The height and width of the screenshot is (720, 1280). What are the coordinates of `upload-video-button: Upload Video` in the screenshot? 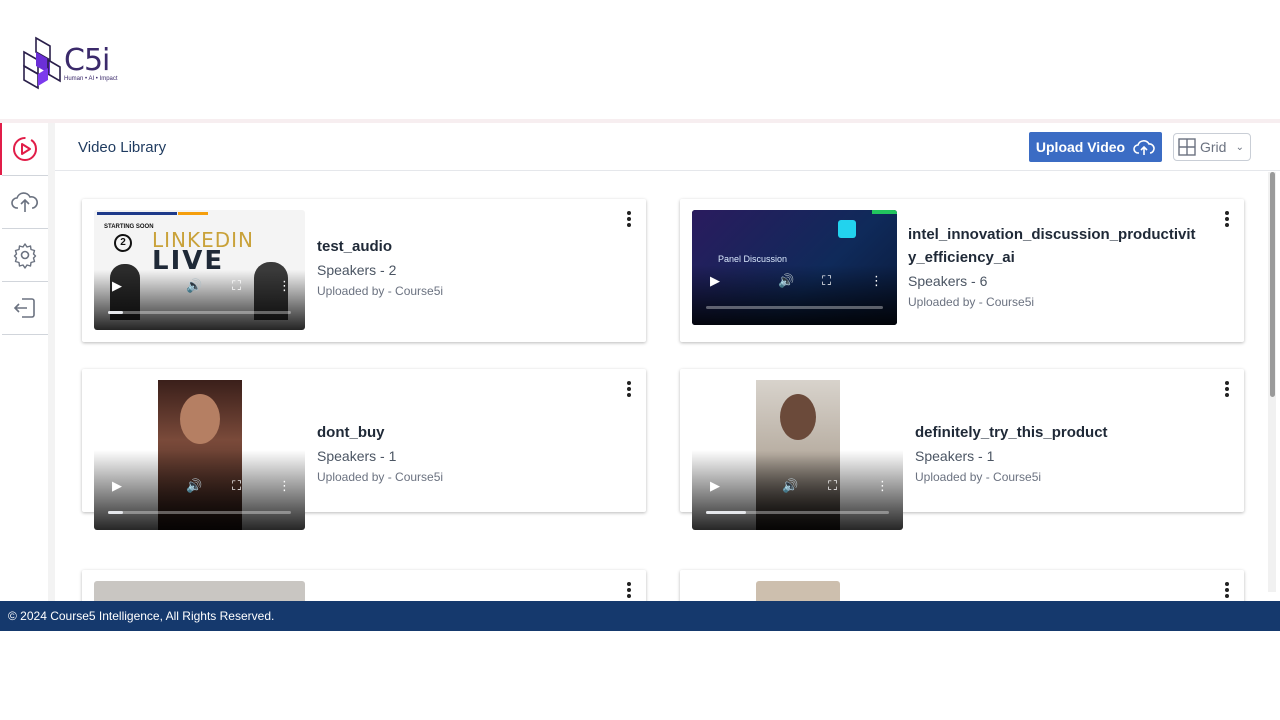 It's located at (1095, 147).